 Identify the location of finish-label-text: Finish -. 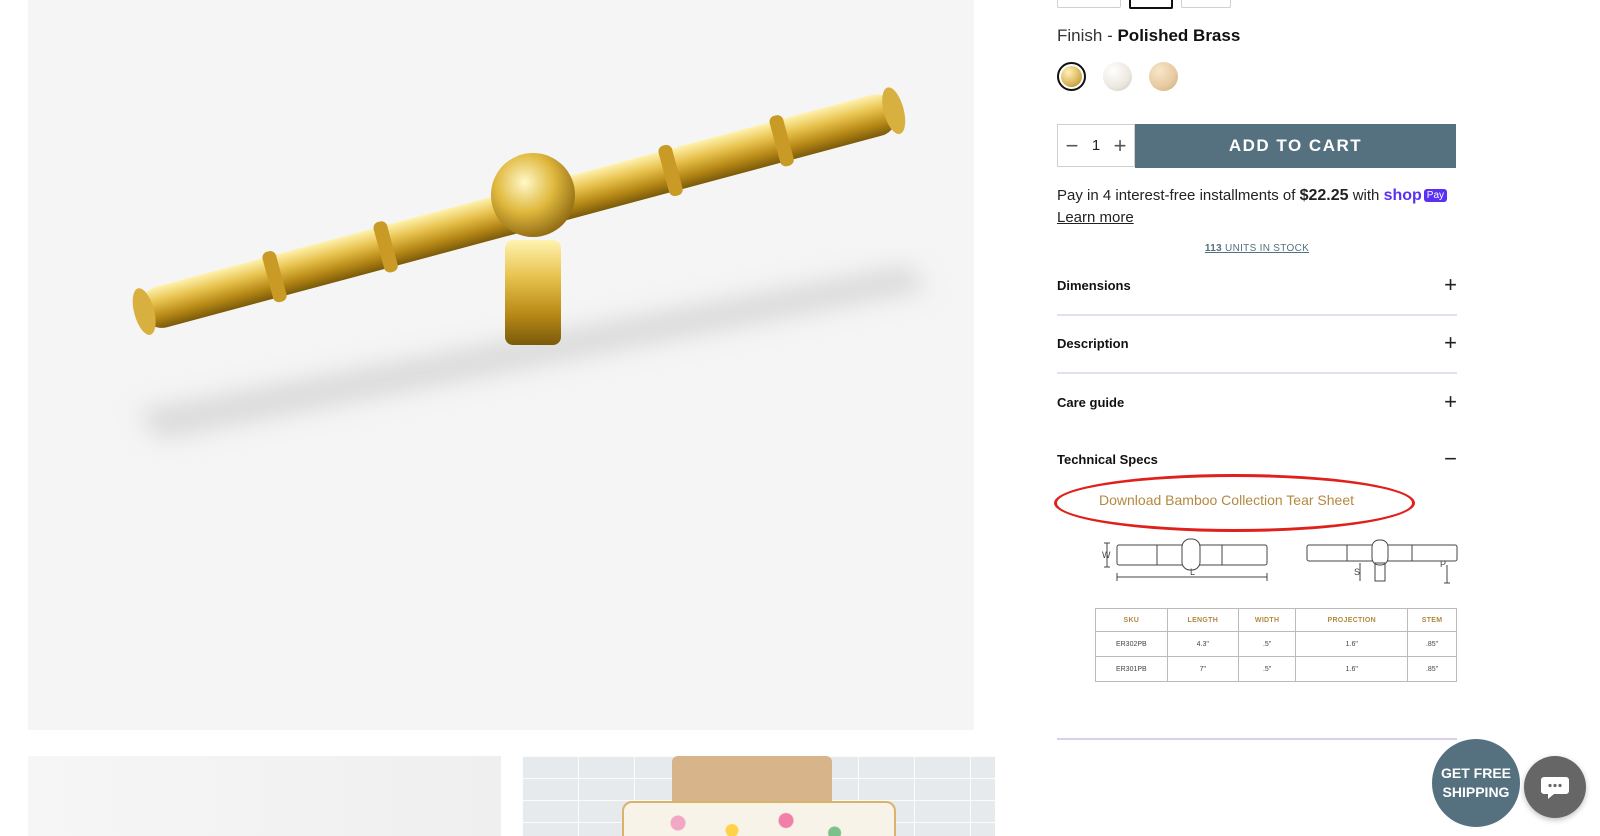
(1087, 35).